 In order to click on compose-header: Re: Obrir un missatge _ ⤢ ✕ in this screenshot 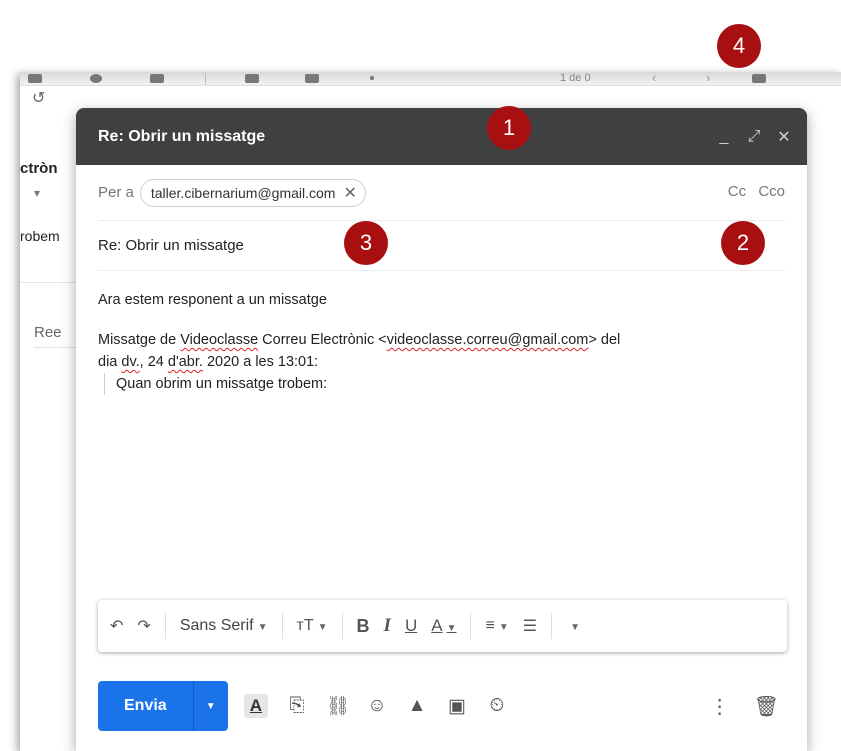, I will do `click(441, 136)`.